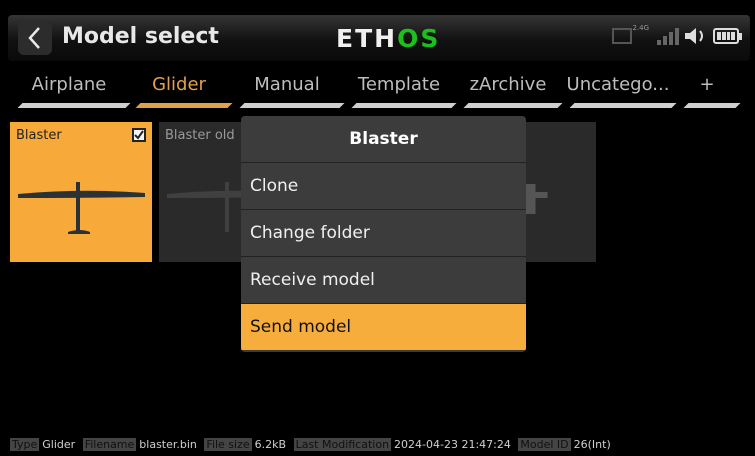 This screenshot has width=755, height=456. What do you see at coordinates (727, 36) in the screenshot?
I see `battery-icon` at bounding box center [727, 36].